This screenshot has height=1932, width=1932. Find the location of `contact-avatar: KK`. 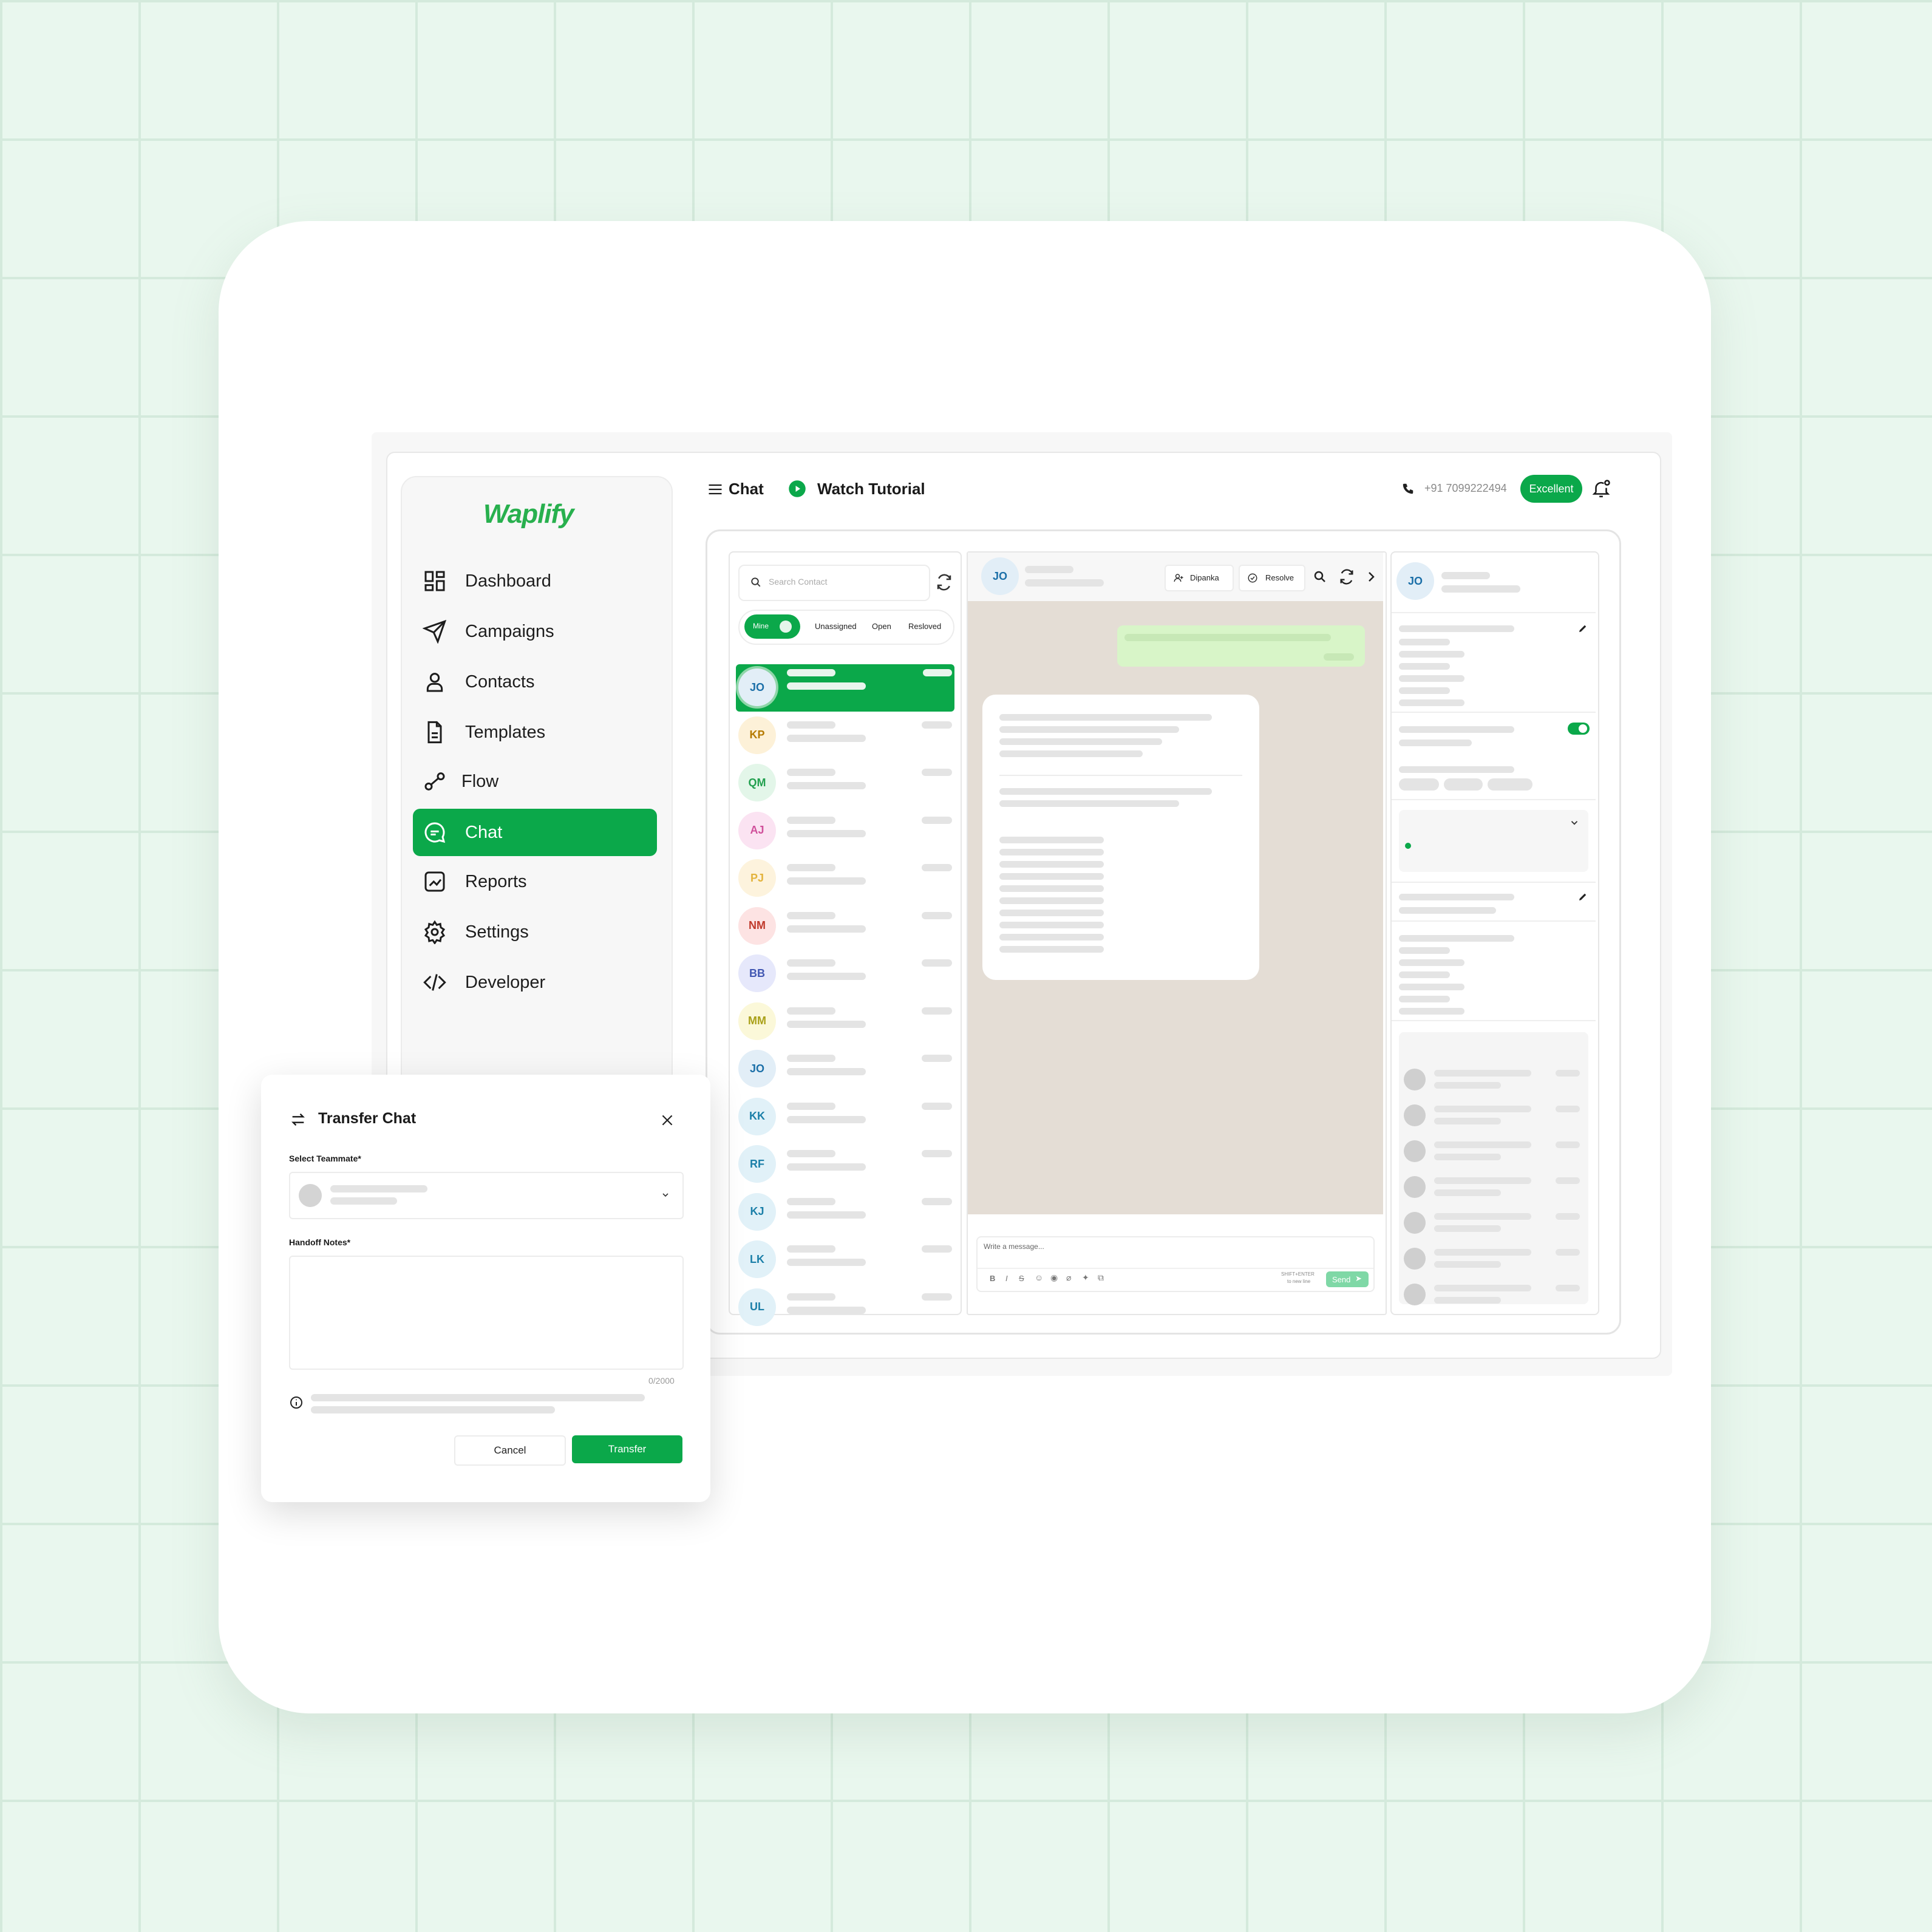

contact-avatar: KK is located at coordinates (757, 1116).